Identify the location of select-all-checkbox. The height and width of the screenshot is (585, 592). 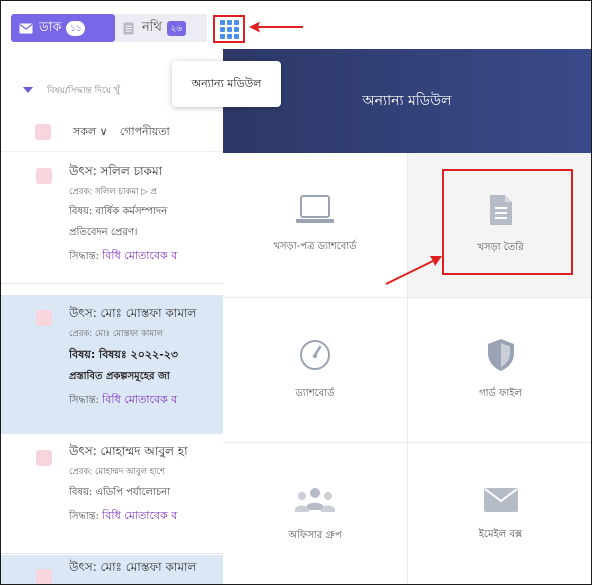
(43, 132).